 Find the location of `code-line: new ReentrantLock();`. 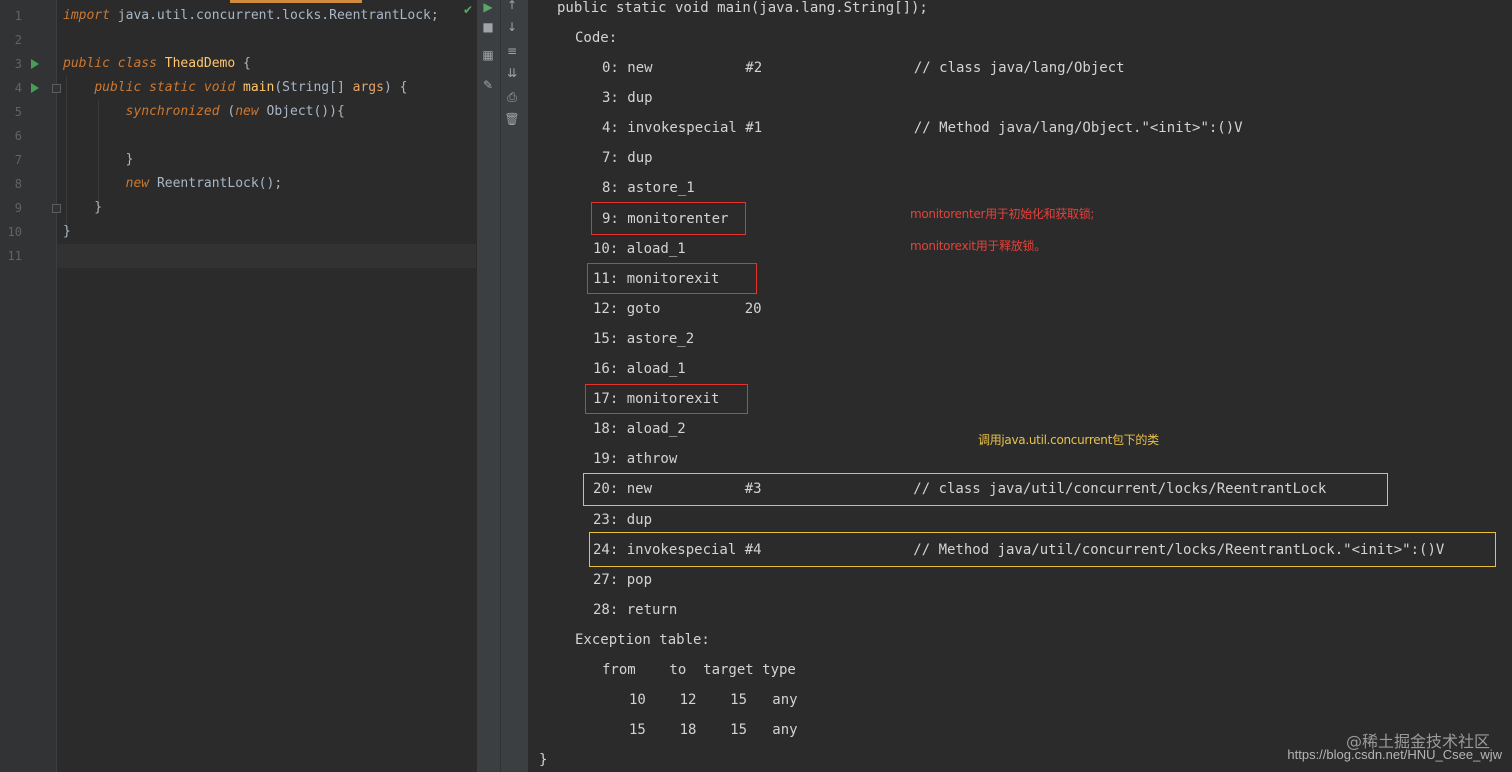

code-line: new ReentrantLock(); is located at coordinates (269, 184).